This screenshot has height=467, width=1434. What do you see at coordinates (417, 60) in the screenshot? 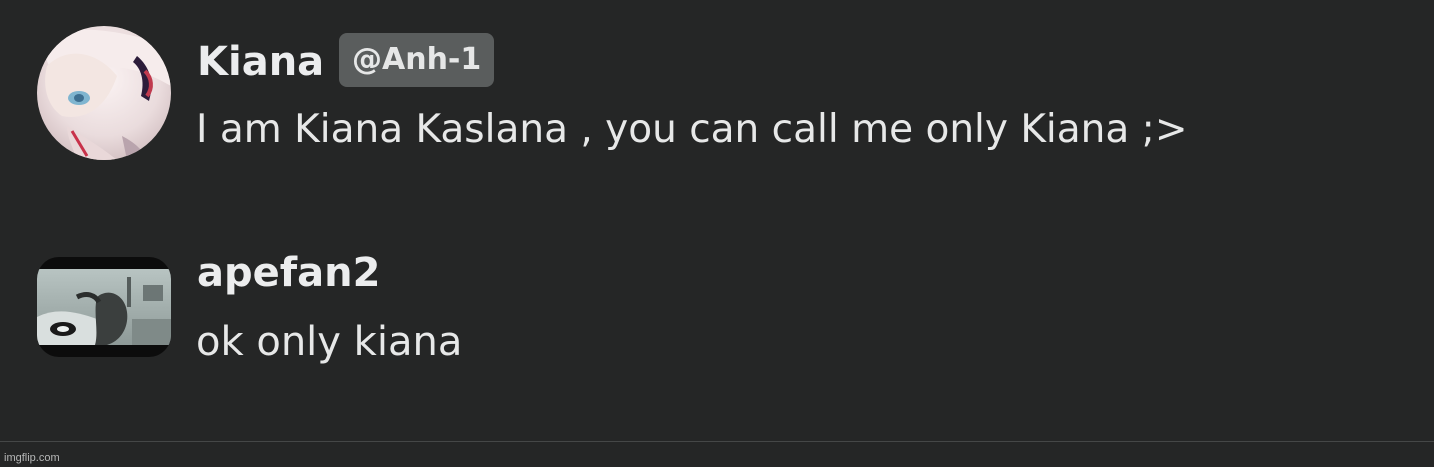
I see `user-handle-badge: @Anh-1` at bounding box center [417, 60].